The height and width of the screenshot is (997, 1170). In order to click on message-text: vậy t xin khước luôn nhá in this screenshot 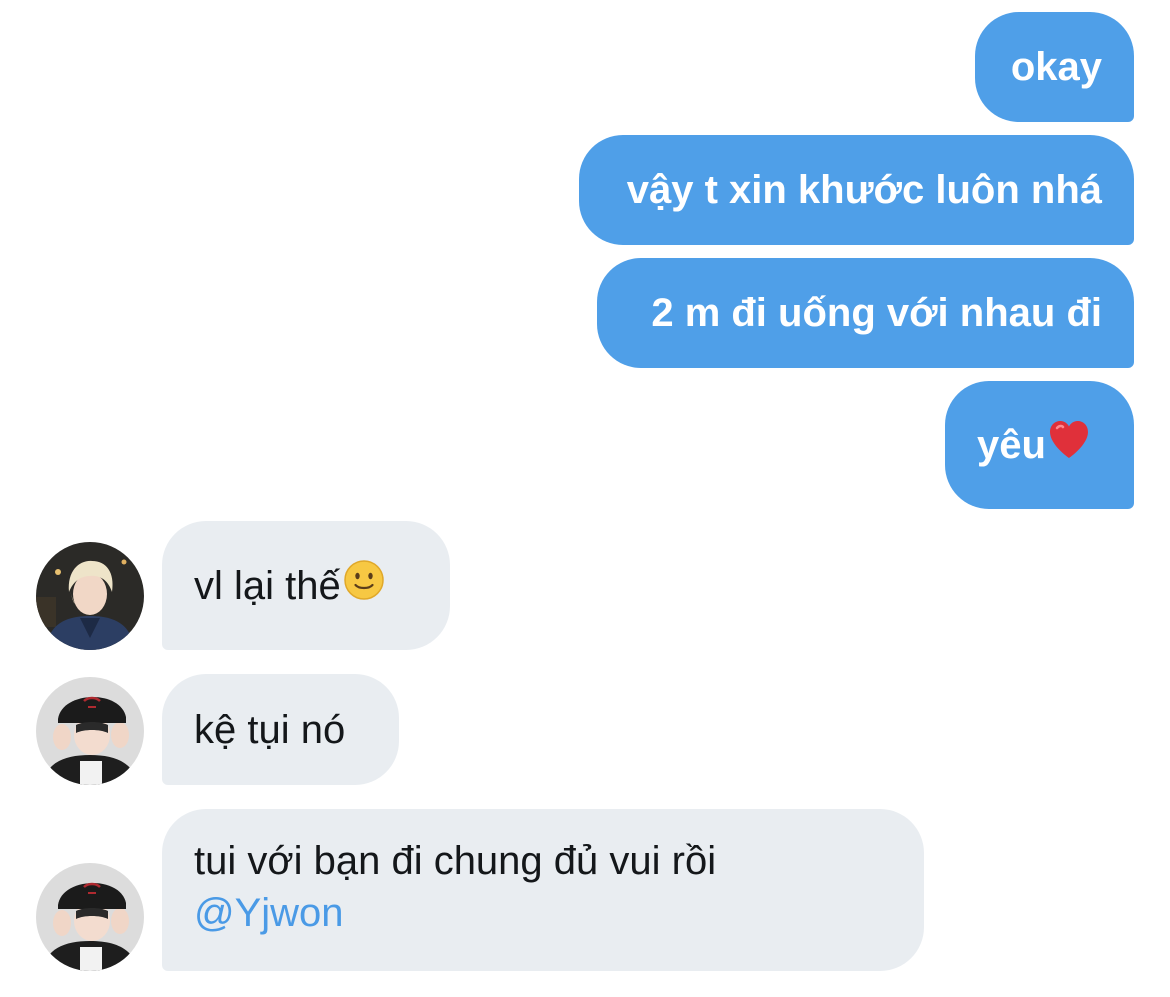, I will do `click(864, 190)`.